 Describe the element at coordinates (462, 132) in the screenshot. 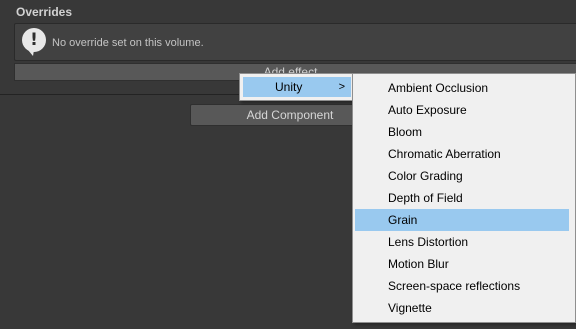

I see `menu-item-bloom: Bloom` at that location.